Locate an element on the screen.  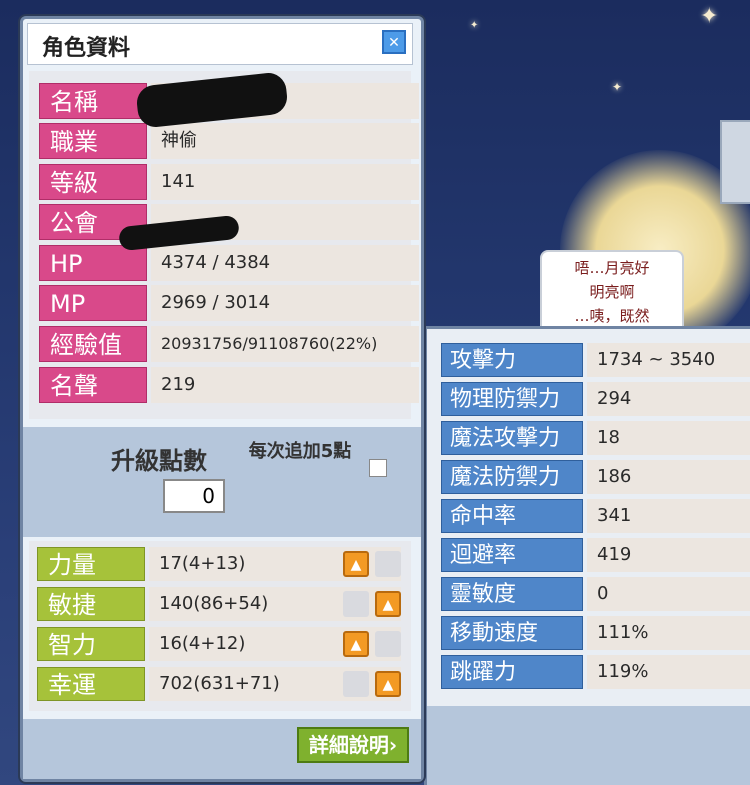
stat-row-int: 智力 16(4+12) ▲ is located at coordinates (220, 645).